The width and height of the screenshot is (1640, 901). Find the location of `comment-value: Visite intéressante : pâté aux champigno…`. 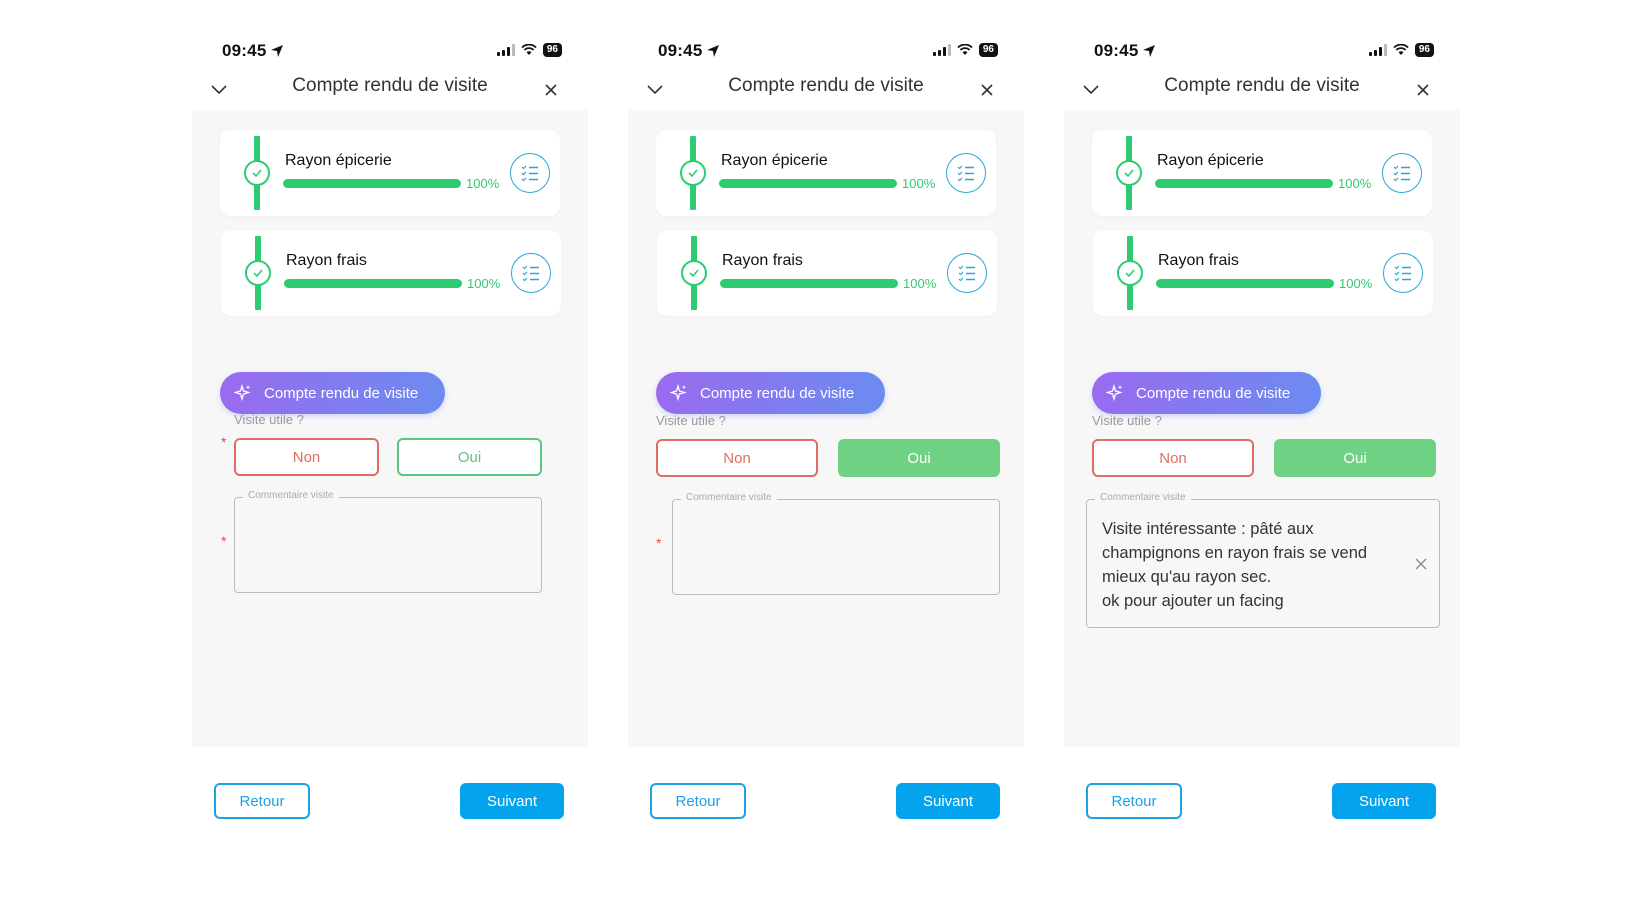

comment-value: Visite intéressante : pâté aux champigno… is located at coordinates (1235, 565).